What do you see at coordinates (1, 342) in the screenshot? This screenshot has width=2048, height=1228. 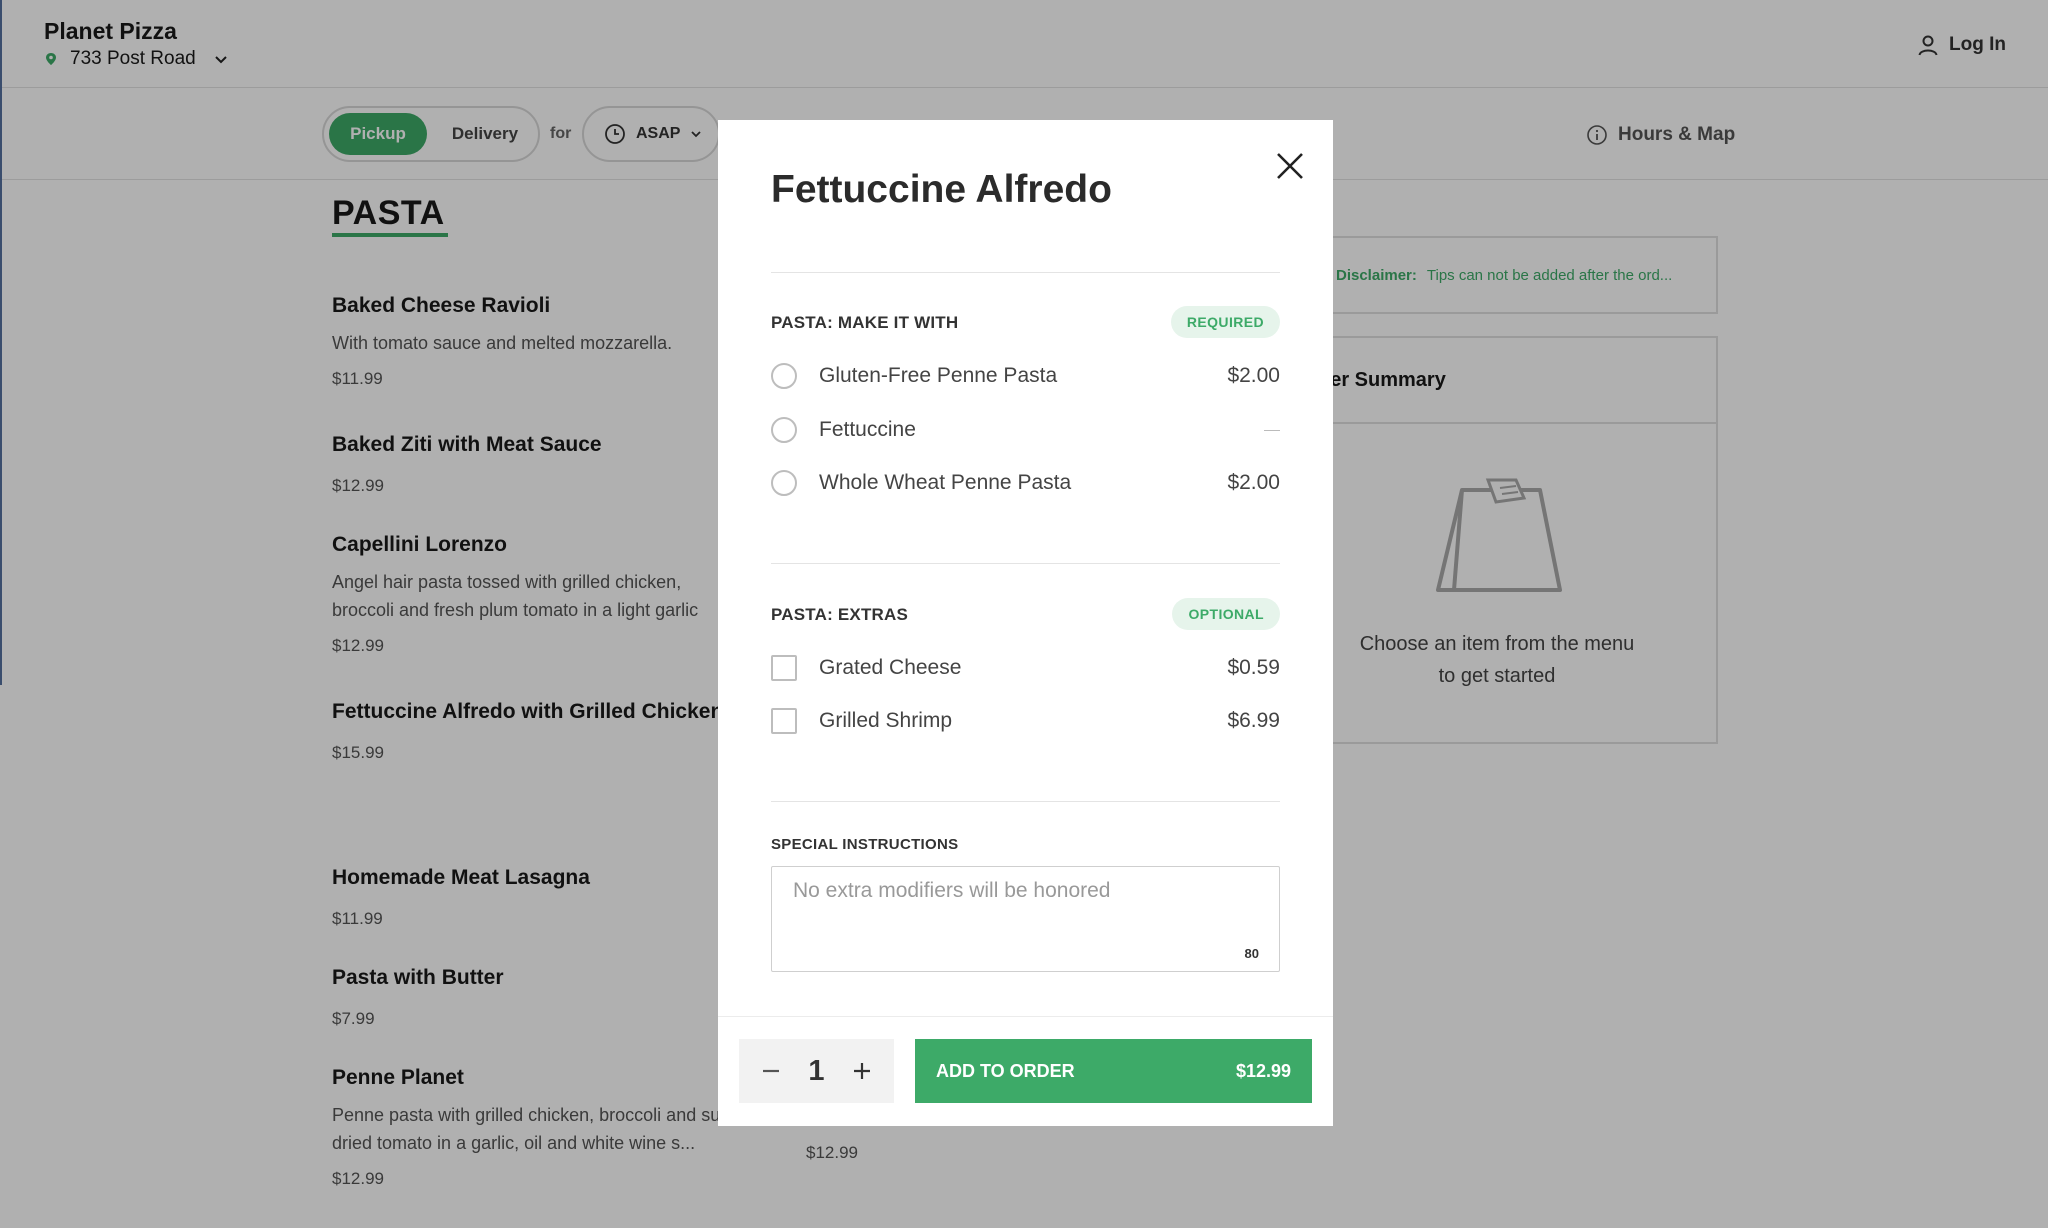 I see `window-edge` at bounding box center [1, 342].